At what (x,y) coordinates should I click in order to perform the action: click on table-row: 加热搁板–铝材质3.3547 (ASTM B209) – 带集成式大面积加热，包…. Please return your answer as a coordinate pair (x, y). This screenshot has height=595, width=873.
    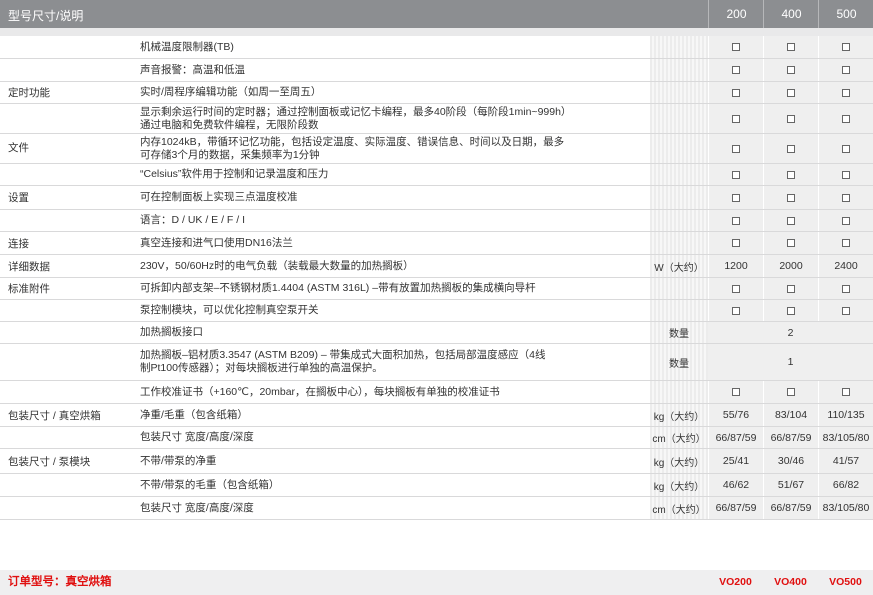
    Looking at the image, I should click on (436, 362).